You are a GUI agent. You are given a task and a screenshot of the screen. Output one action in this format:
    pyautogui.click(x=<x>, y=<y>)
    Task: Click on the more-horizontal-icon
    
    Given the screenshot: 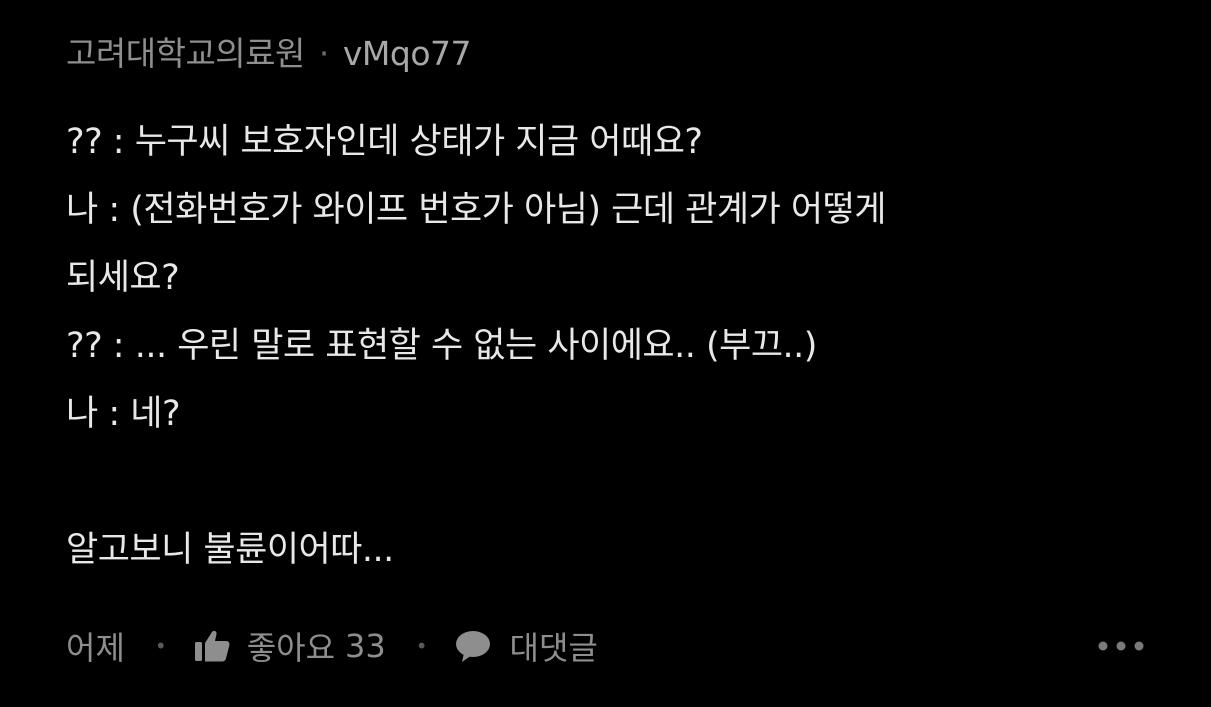 What is the action you would take?
    pyautogui.click(x=1121, y=646)
    